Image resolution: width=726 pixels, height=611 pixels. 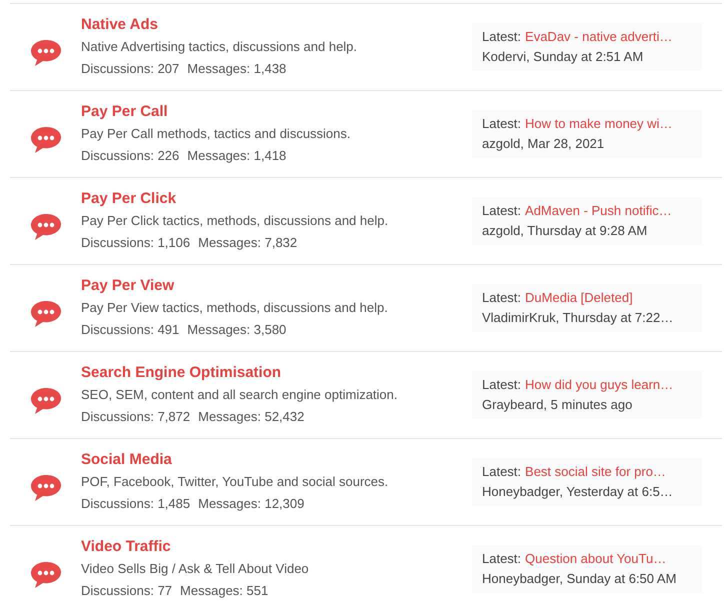 I want to click on messages-count: Messages: 3,580, so click(x=236, y=330).